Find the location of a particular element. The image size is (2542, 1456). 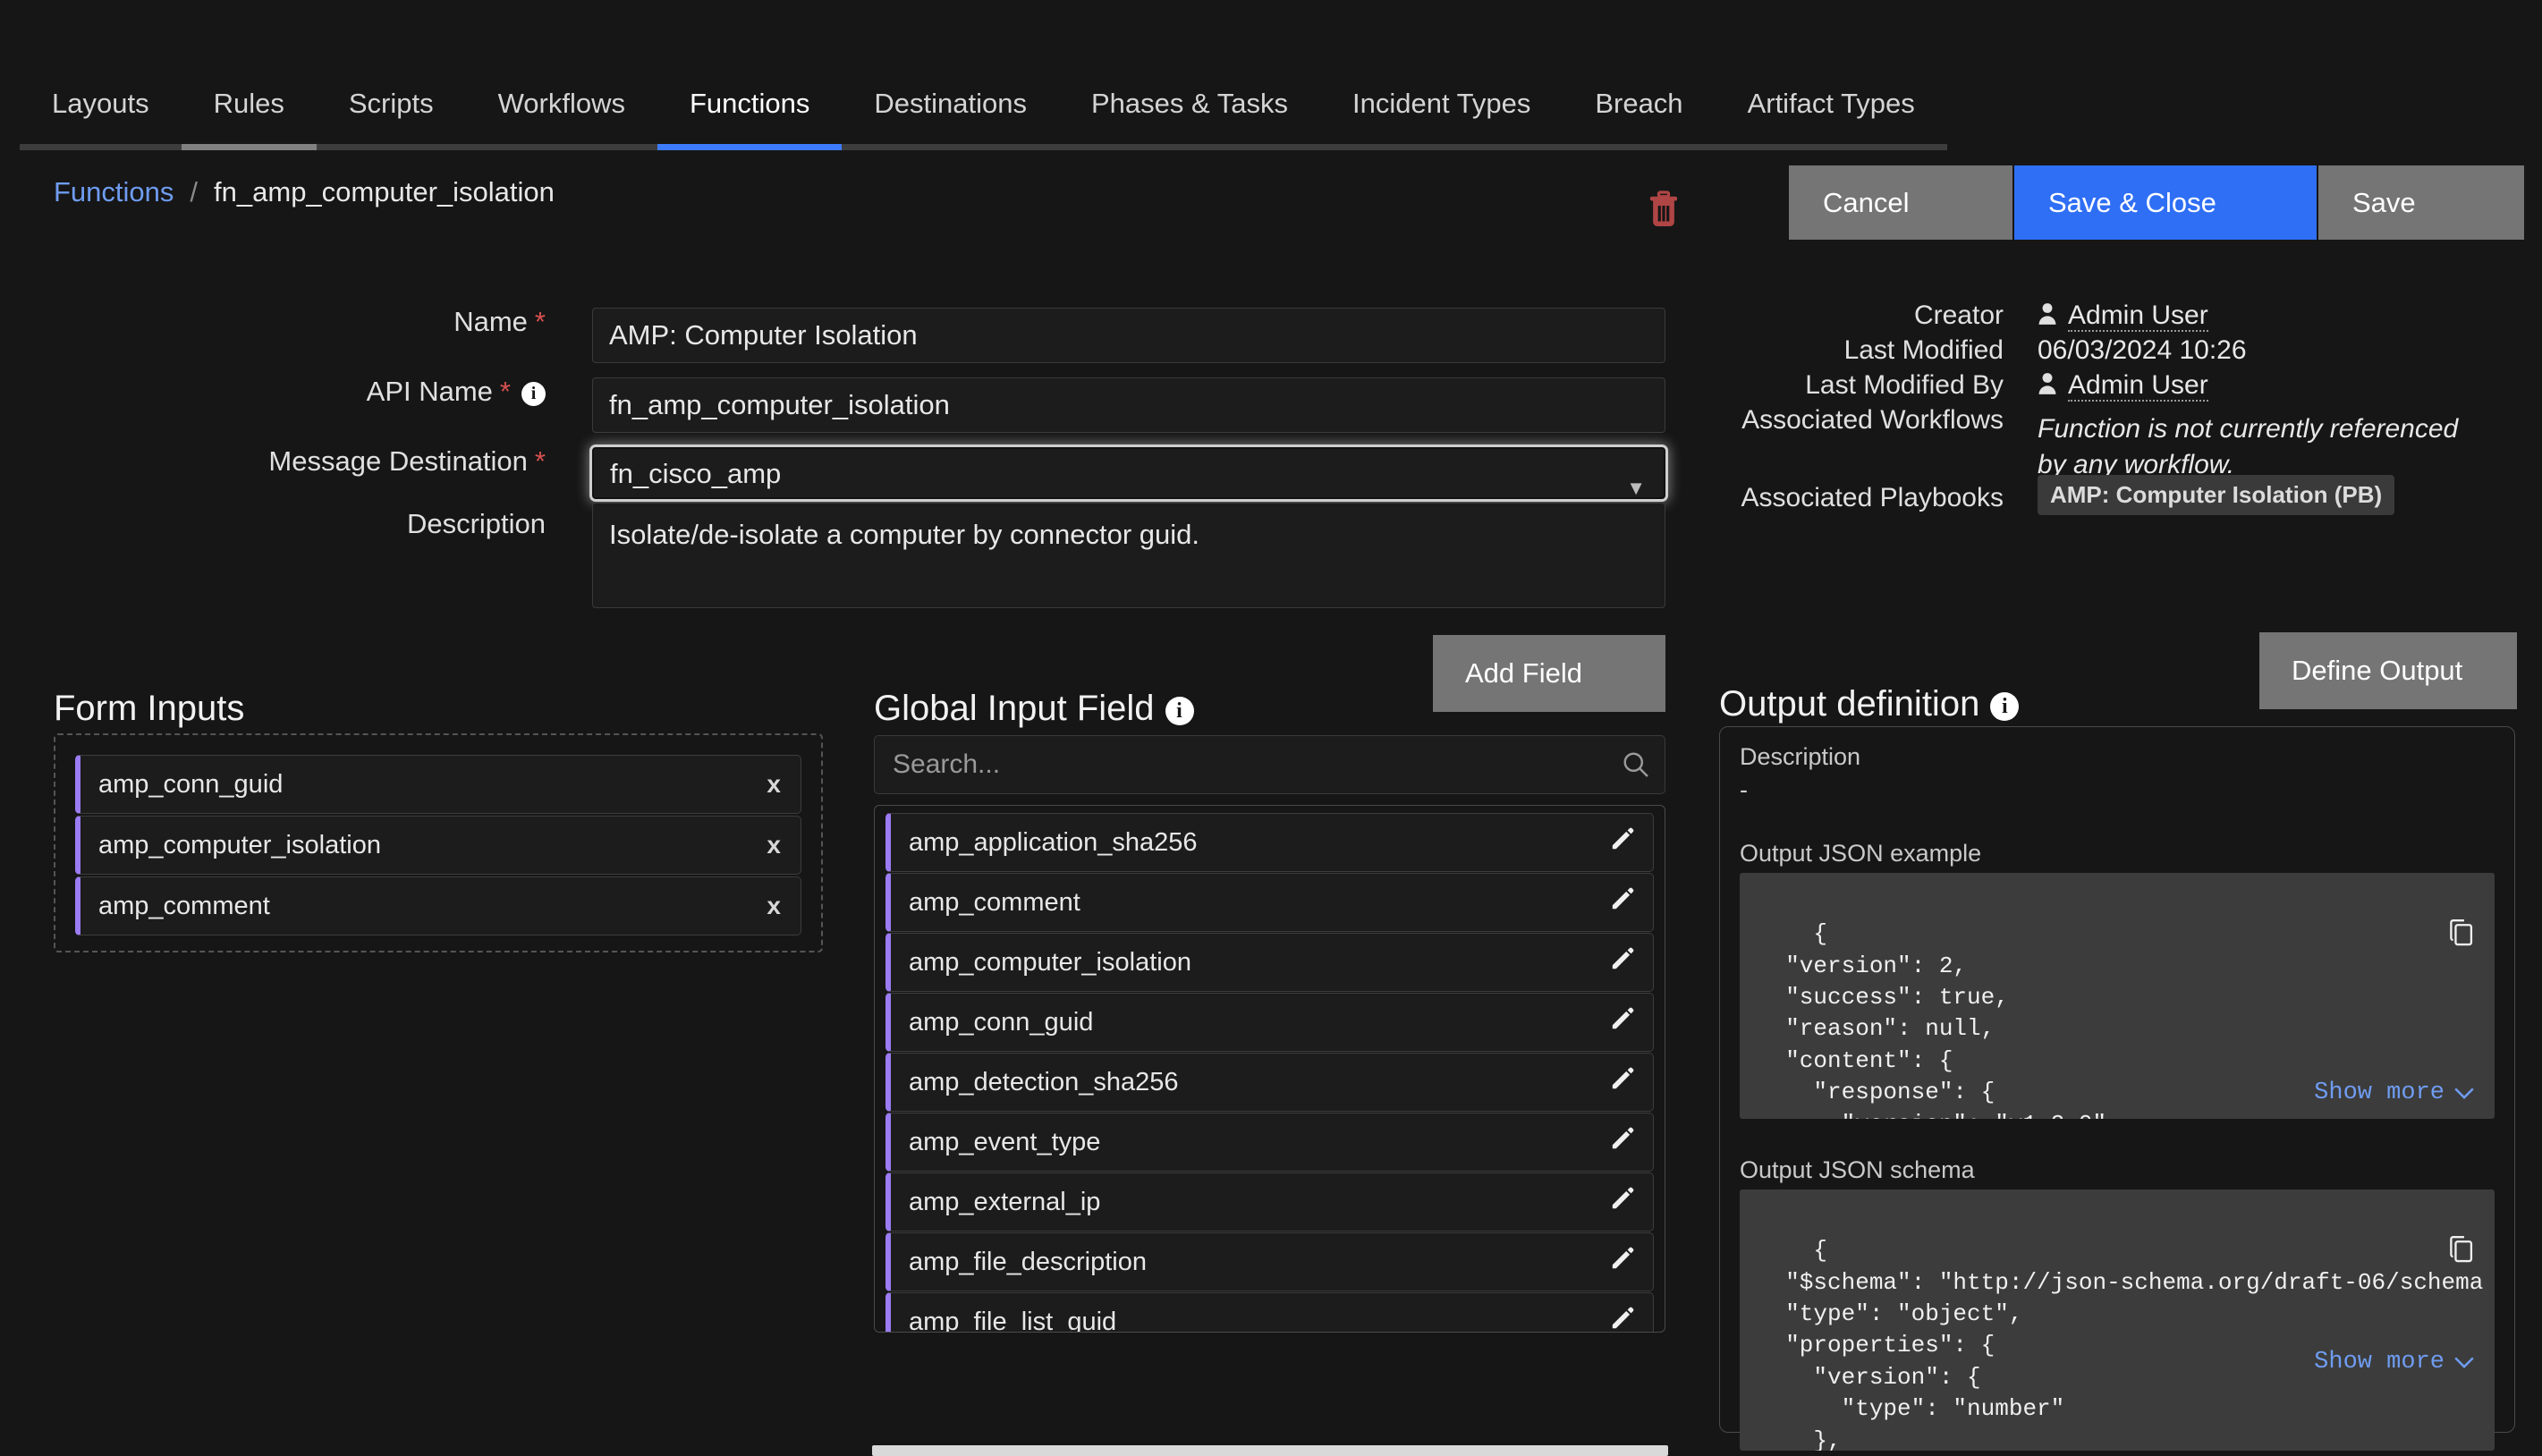

global-field-label: amp_application_sha256 is located at coordinates (1053, 842).